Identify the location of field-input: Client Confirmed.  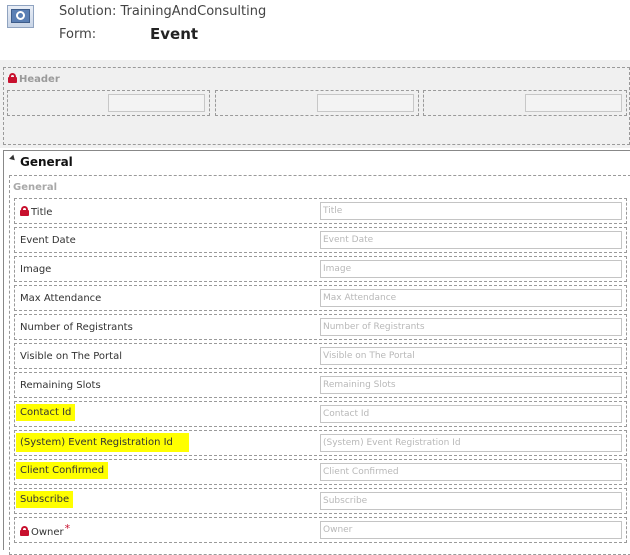
(471, 472).